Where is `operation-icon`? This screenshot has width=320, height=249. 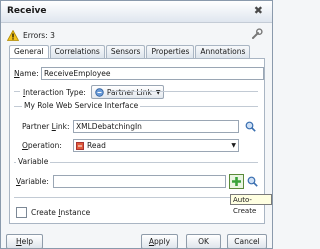 operation-icon is located at coordinates (80, 145).